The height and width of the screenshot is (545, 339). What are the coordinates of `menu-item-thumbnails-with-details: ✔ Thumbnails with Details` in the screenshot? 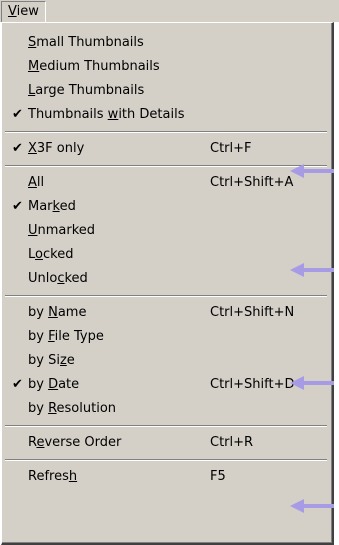 It's located at (167, 115).